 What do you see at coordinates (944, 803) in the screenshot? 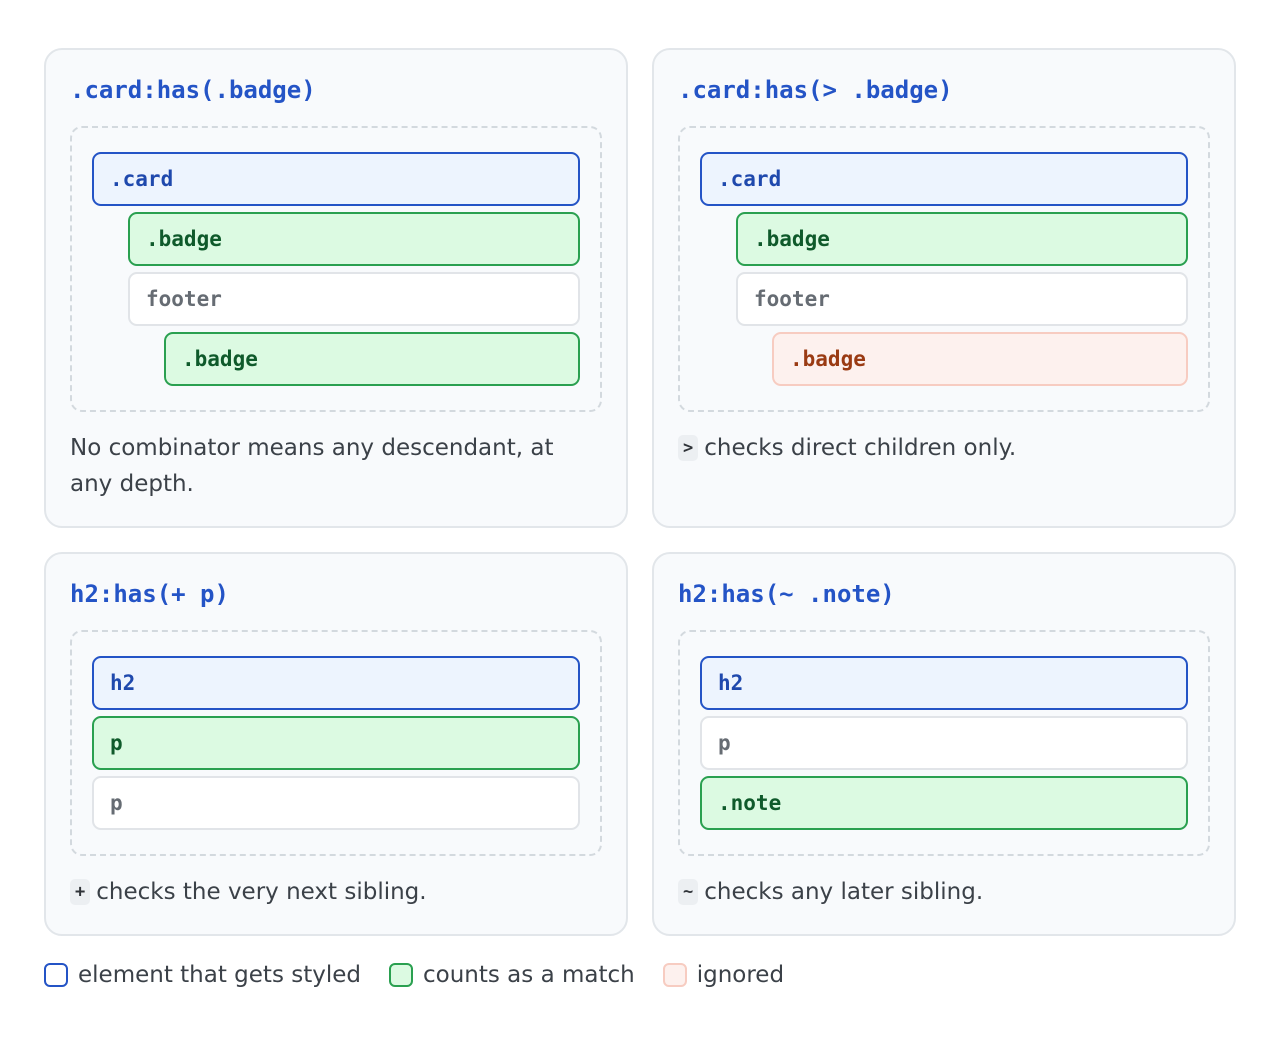
I see `tree-node-note: .note` at bounding box center [944, 803].